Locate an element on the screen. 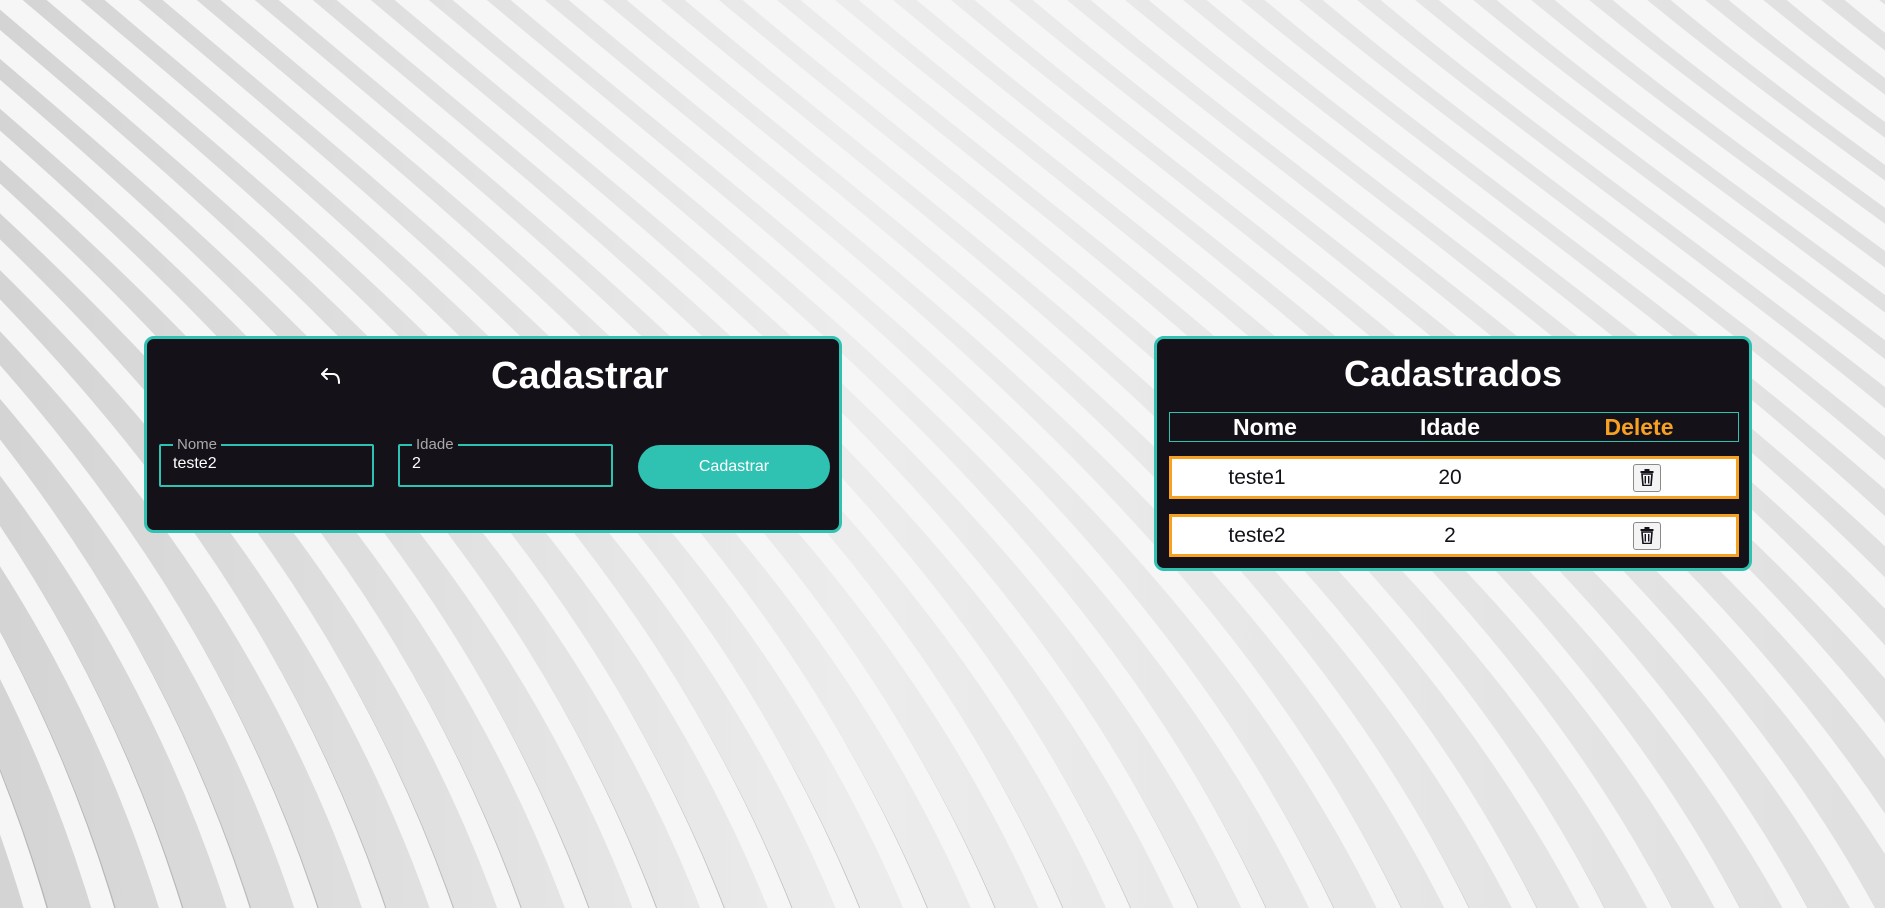  idade-input is located at coordinates (506, 464).